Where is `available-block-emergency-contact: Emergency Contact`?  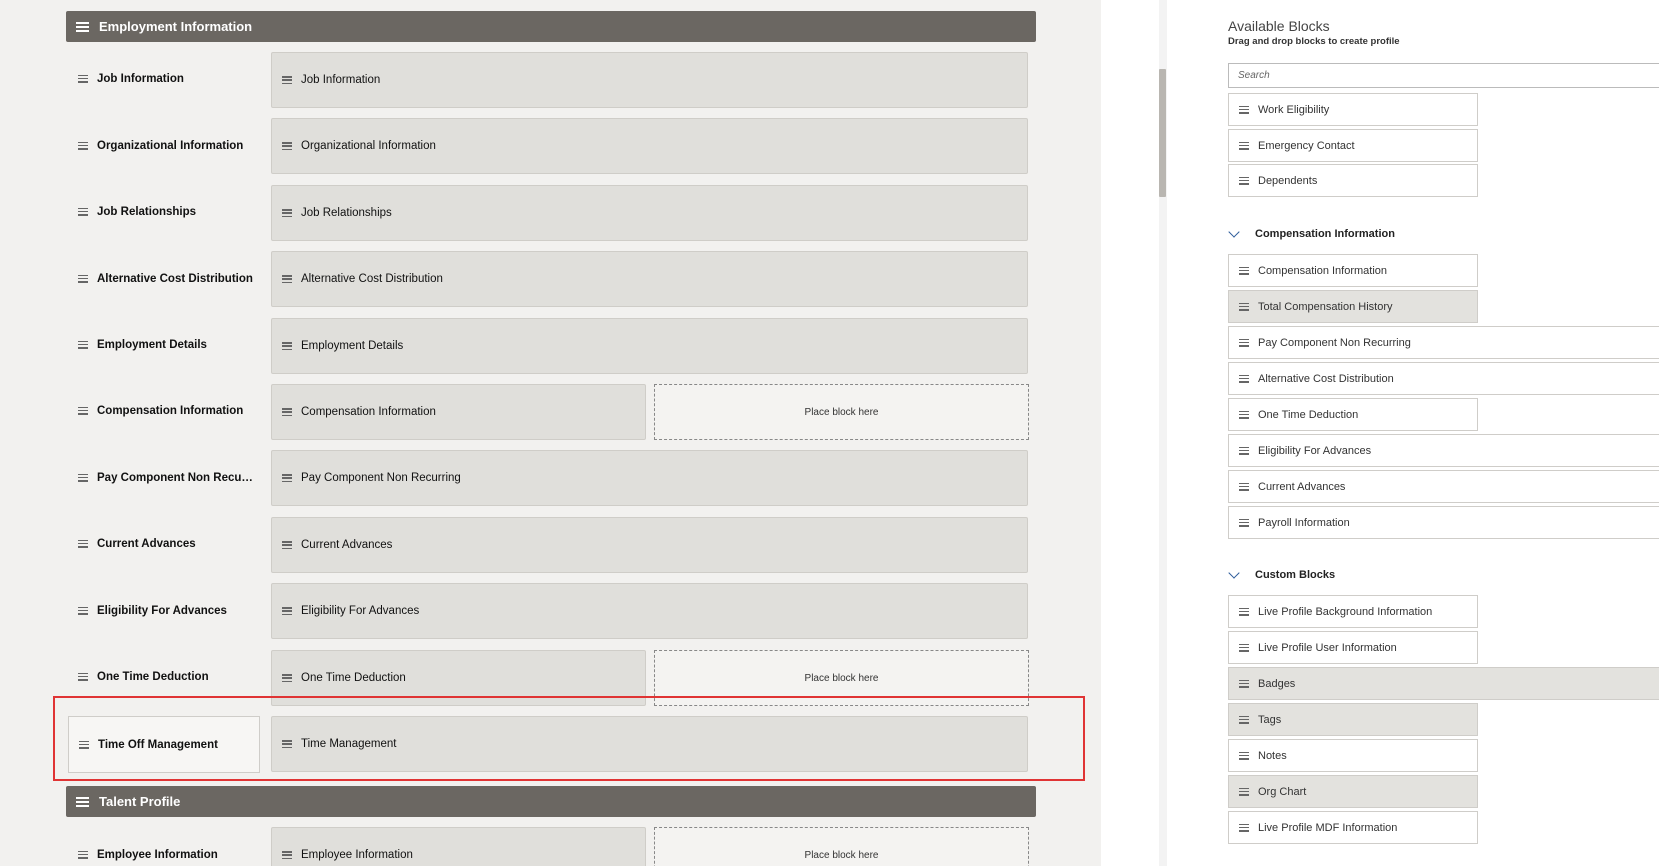 available-block-emergency-contact: Emergency Contact is located at coordinates (1353, 145).